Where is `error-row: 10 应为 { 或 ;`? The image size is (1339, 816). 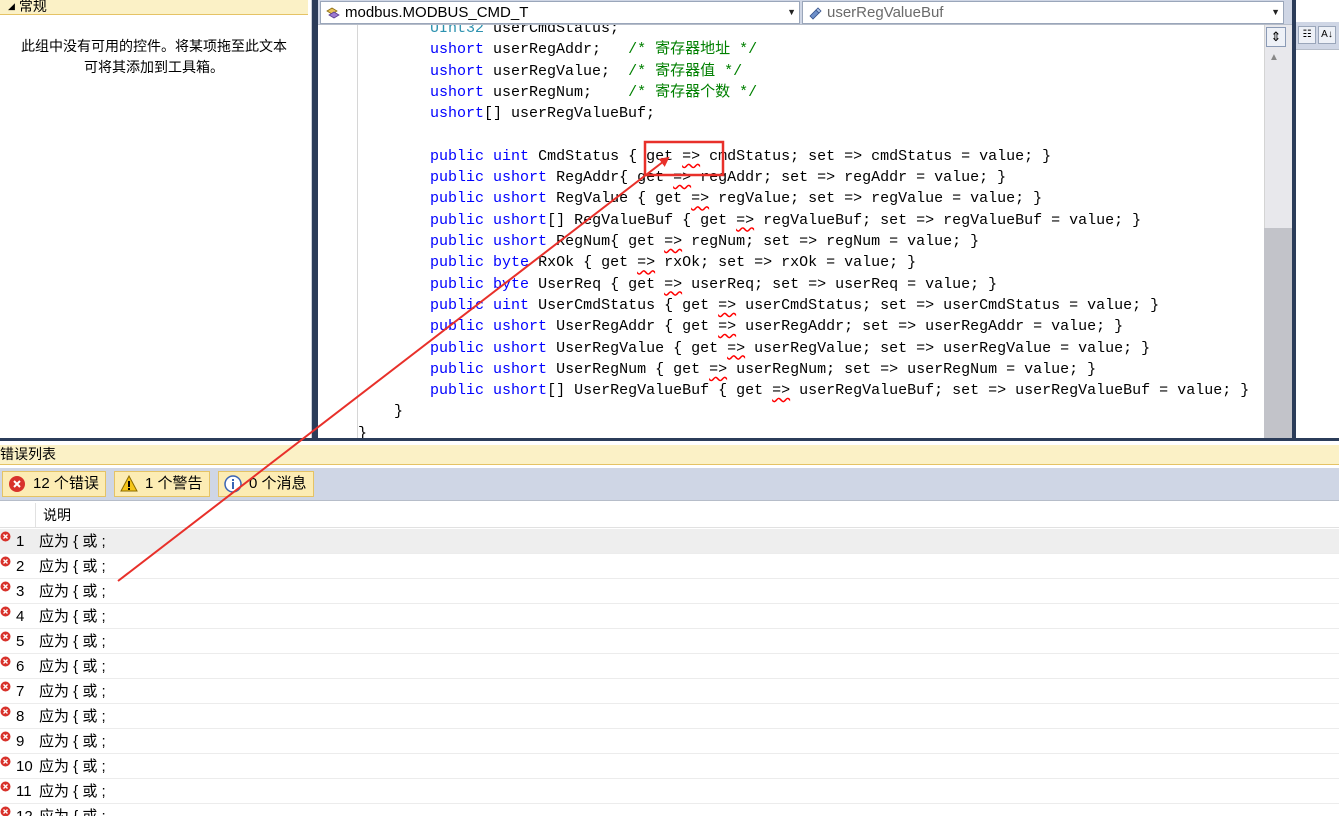
error-row: 10 应为 { 或 ; is located at coordinates (669, 766).